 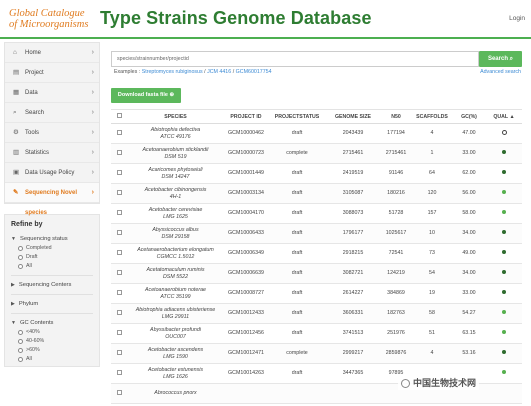 I want to click on sidebar-item-search: ⌕ Search ›, so click(x=52, y=113).